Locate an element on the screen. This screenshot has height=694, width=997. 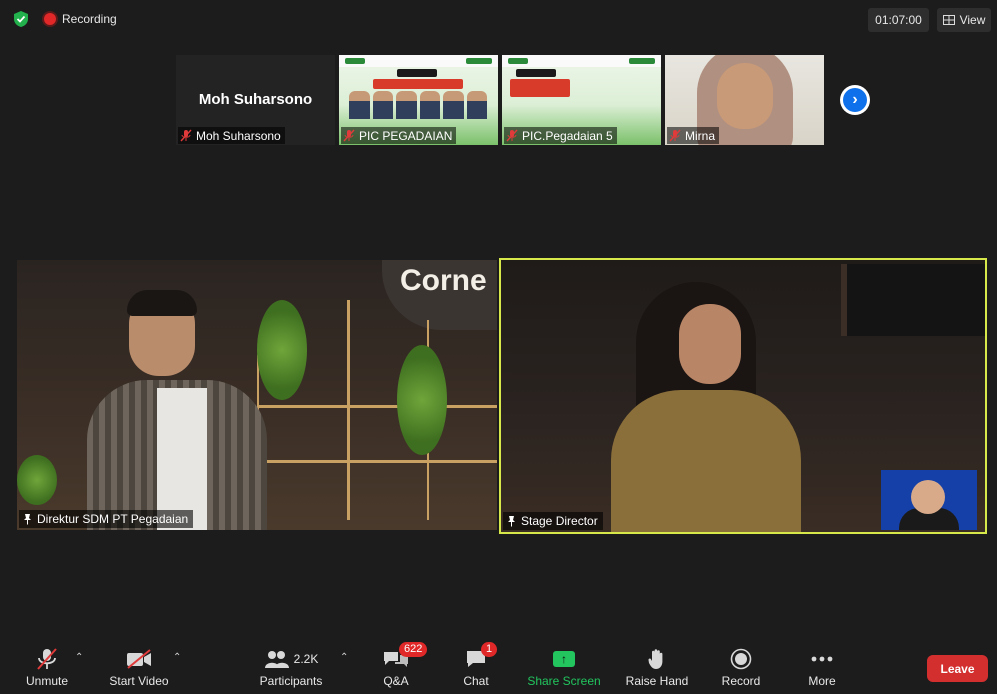
participant-thumbnail: PIC PEGADAIAN is located at coordinates (418, 100).